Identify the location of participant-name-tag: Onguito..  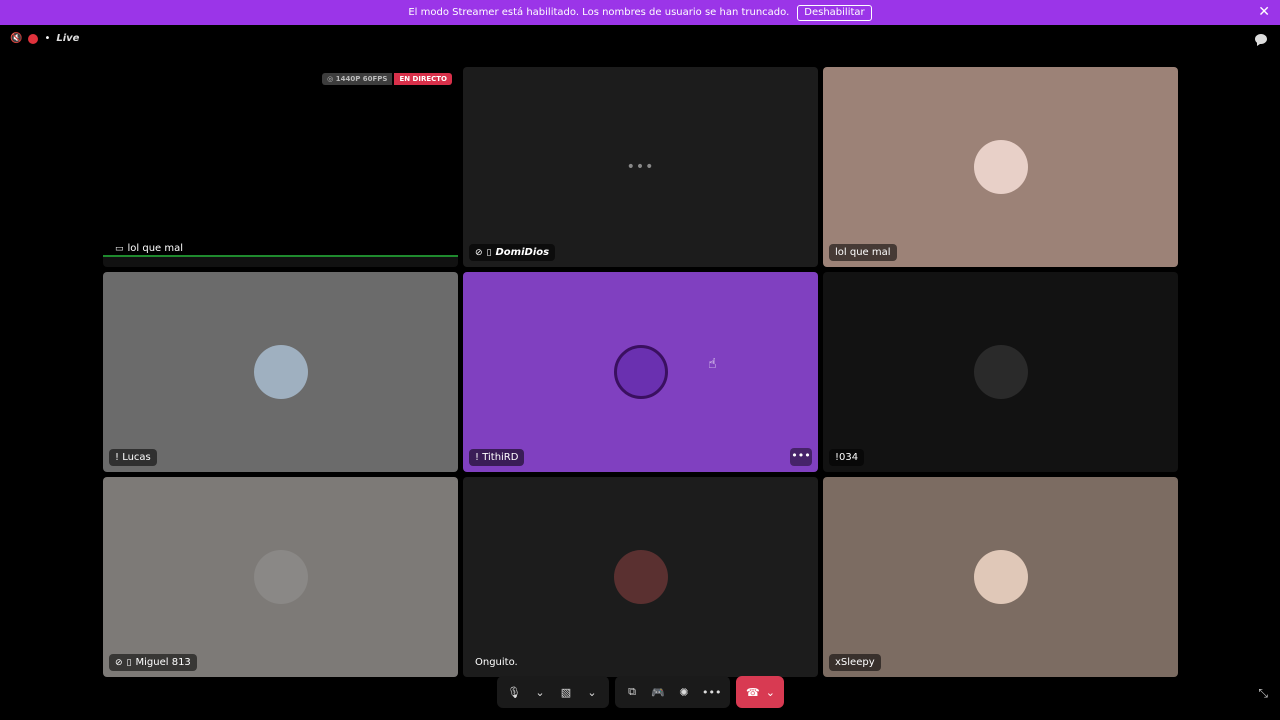
(496, 662).